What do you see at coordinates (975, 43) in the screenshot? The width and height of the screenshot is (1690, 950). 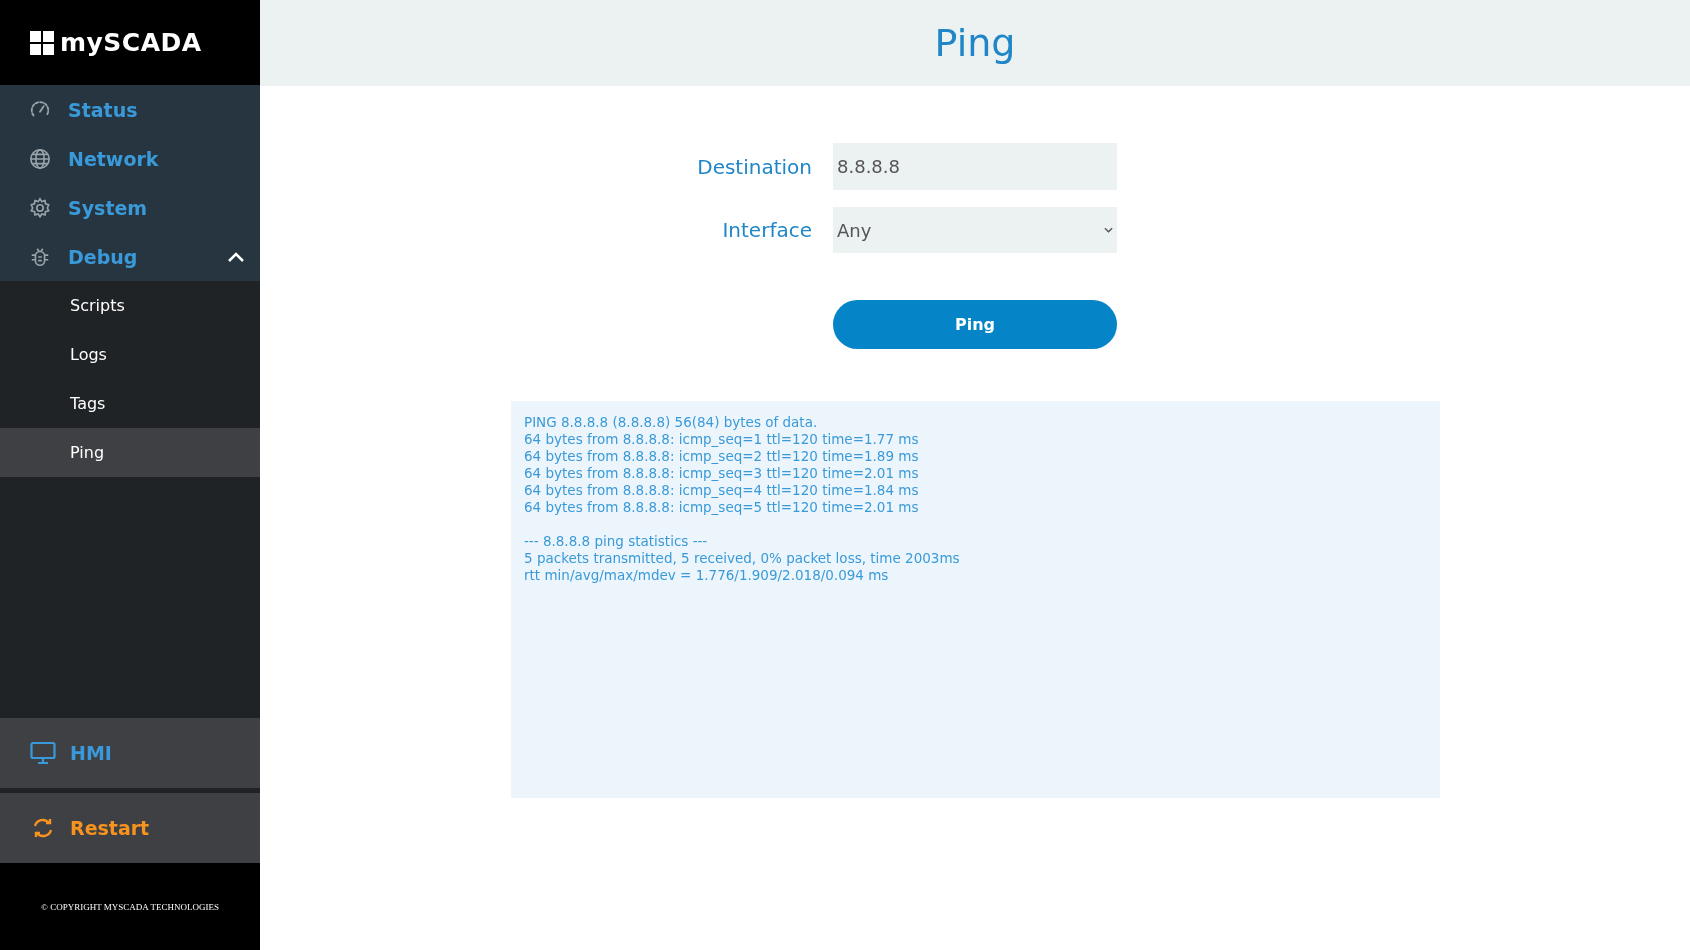 I see `page-title: Ping` at bounding box center [975, 43].